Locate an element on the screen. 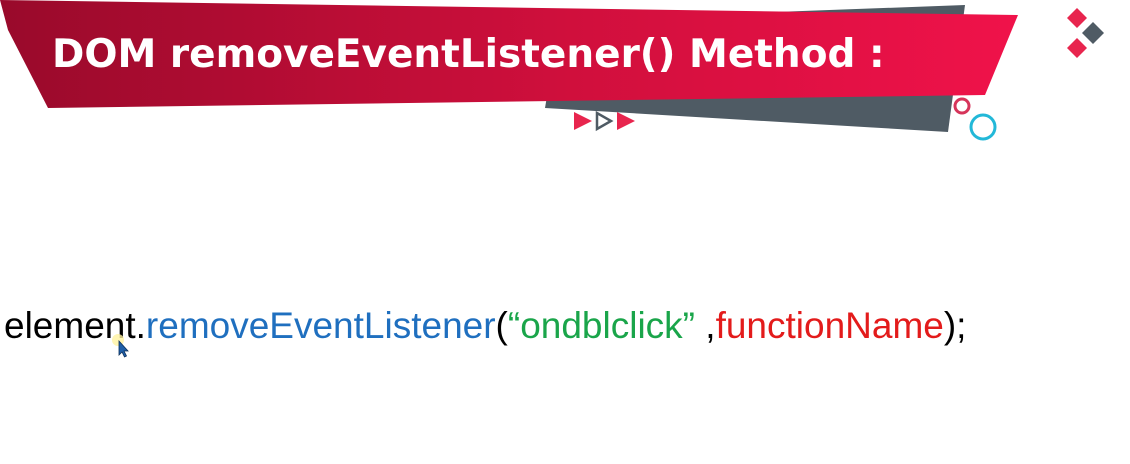  page-title: DOM removeEventListener() Method : is located at coordinates (468, 54).